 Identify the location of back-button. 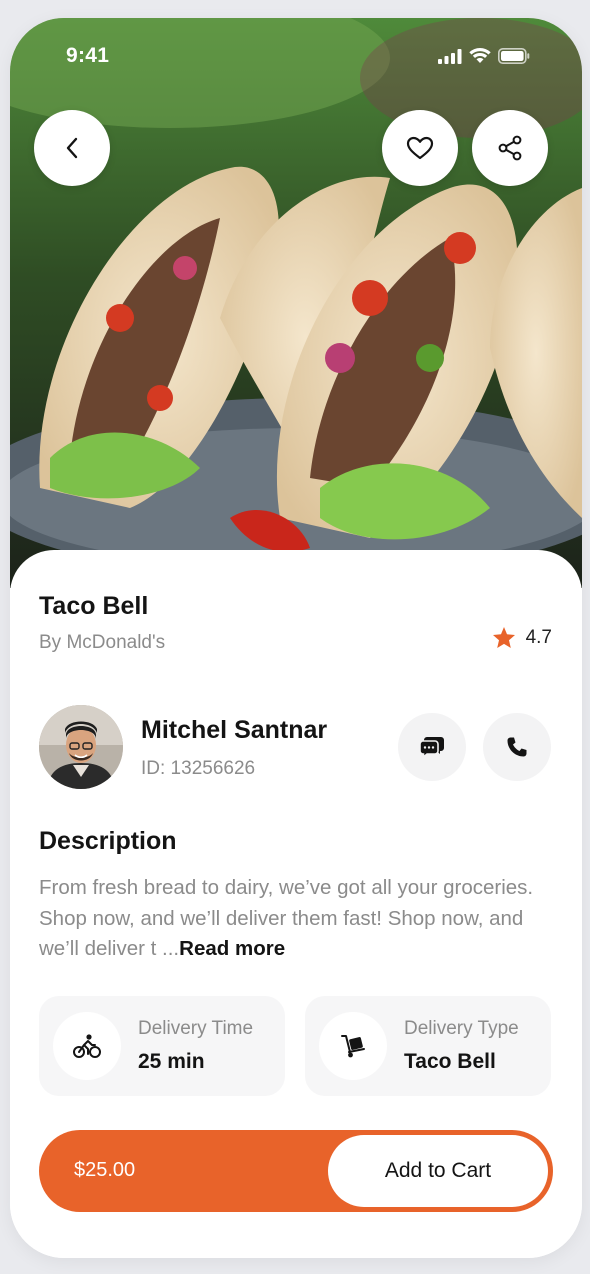
(72, 148).